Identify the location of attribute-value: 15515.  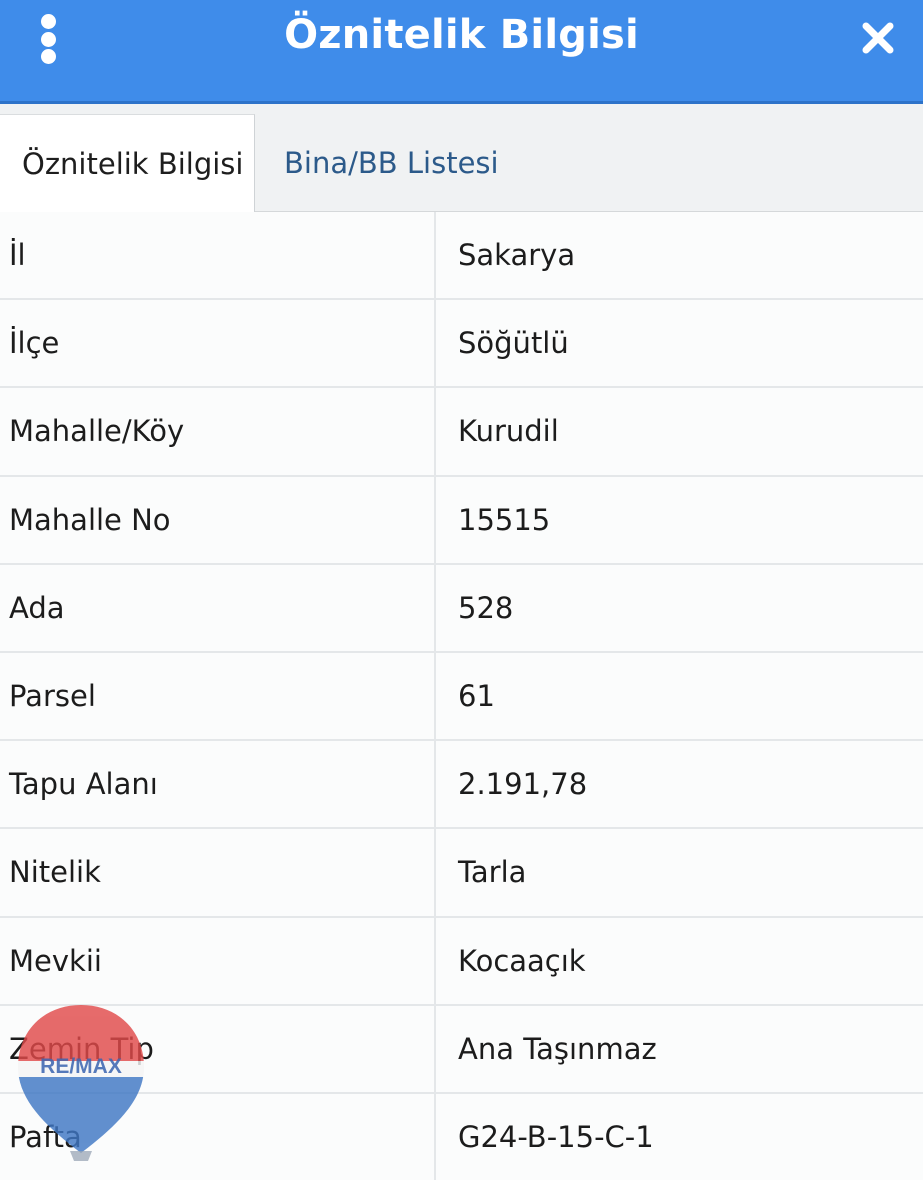
(504, 519).